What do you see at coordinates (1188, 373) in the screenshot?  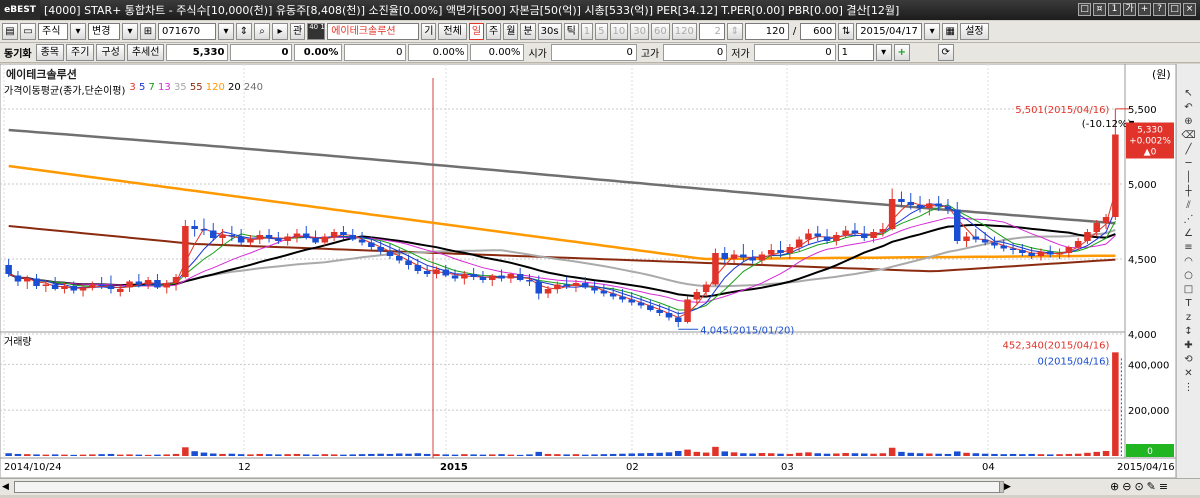 I see `delete-tool-icon: ✕` at bounding box center [1188, 373].